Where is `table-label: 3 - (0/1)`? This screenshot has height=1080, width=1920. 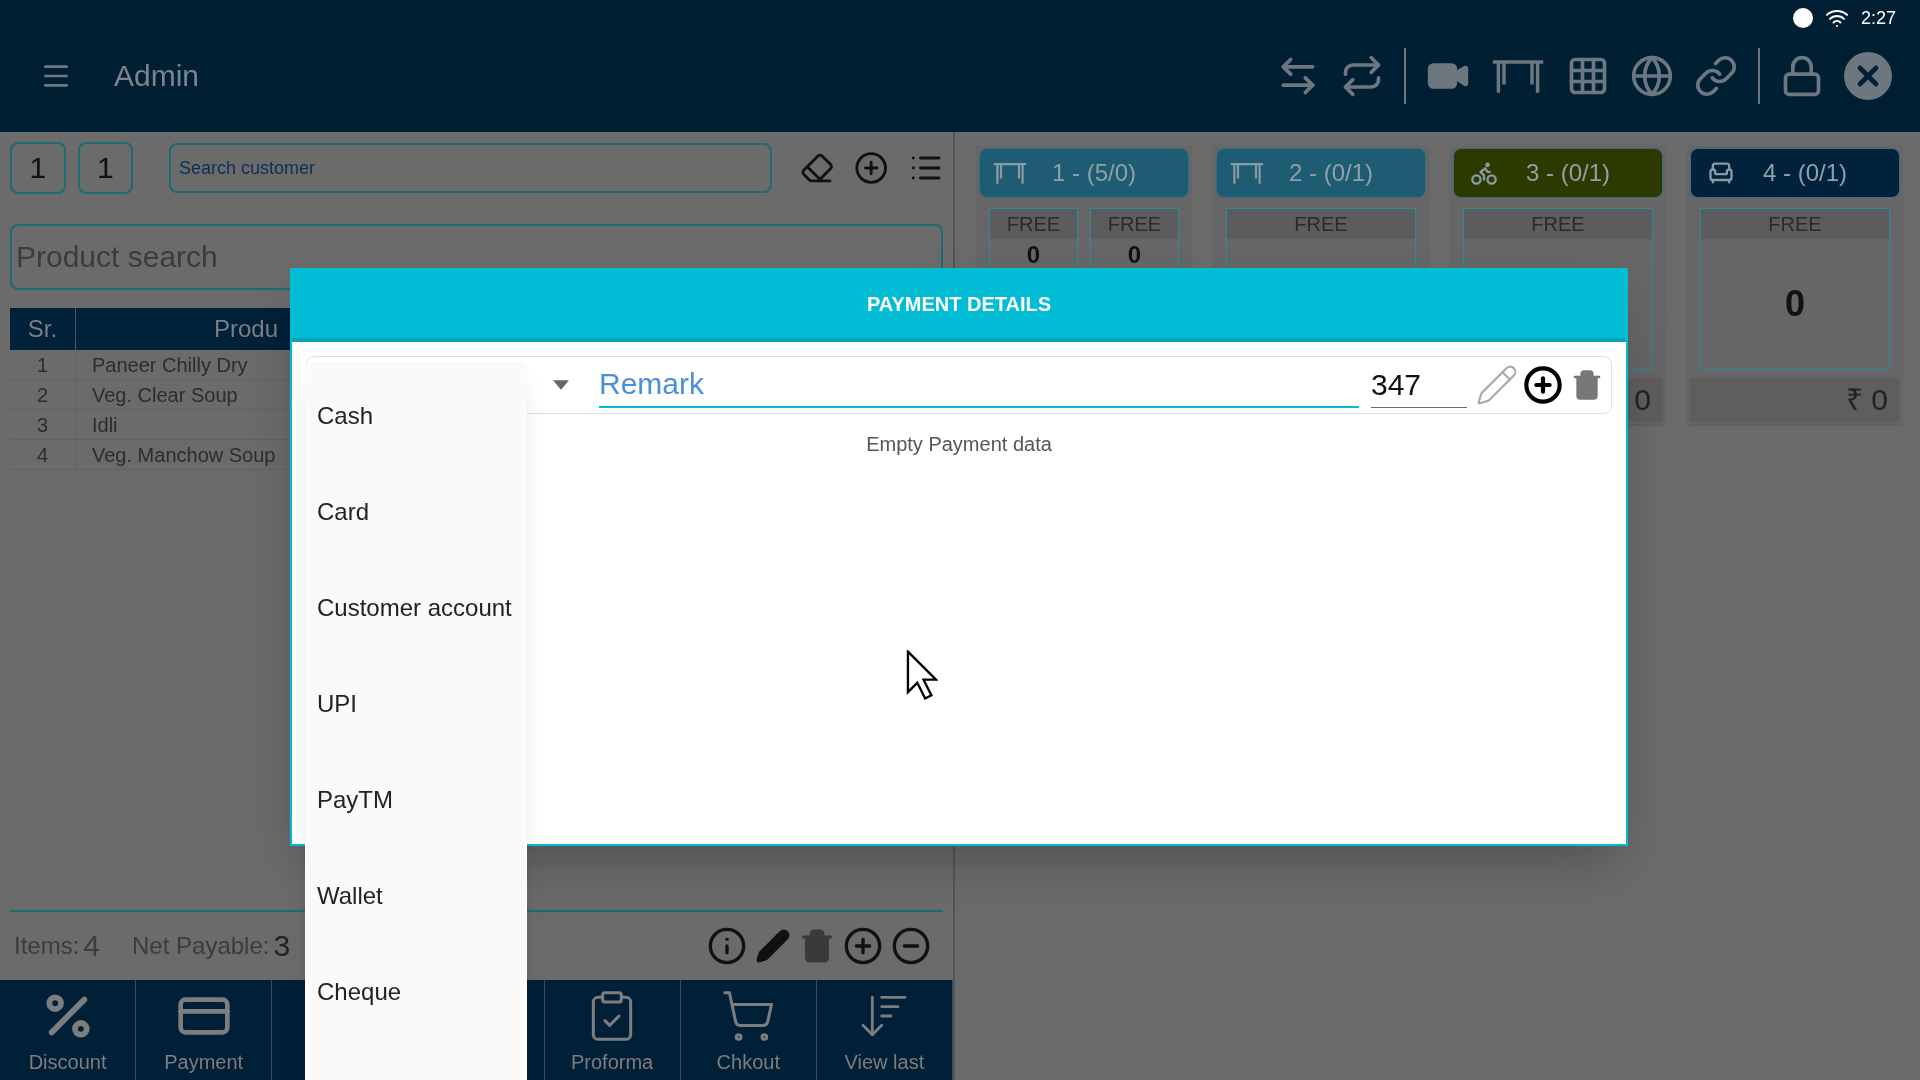 table-label: 3 - (0/1) is located at coordinates (1568, 173).